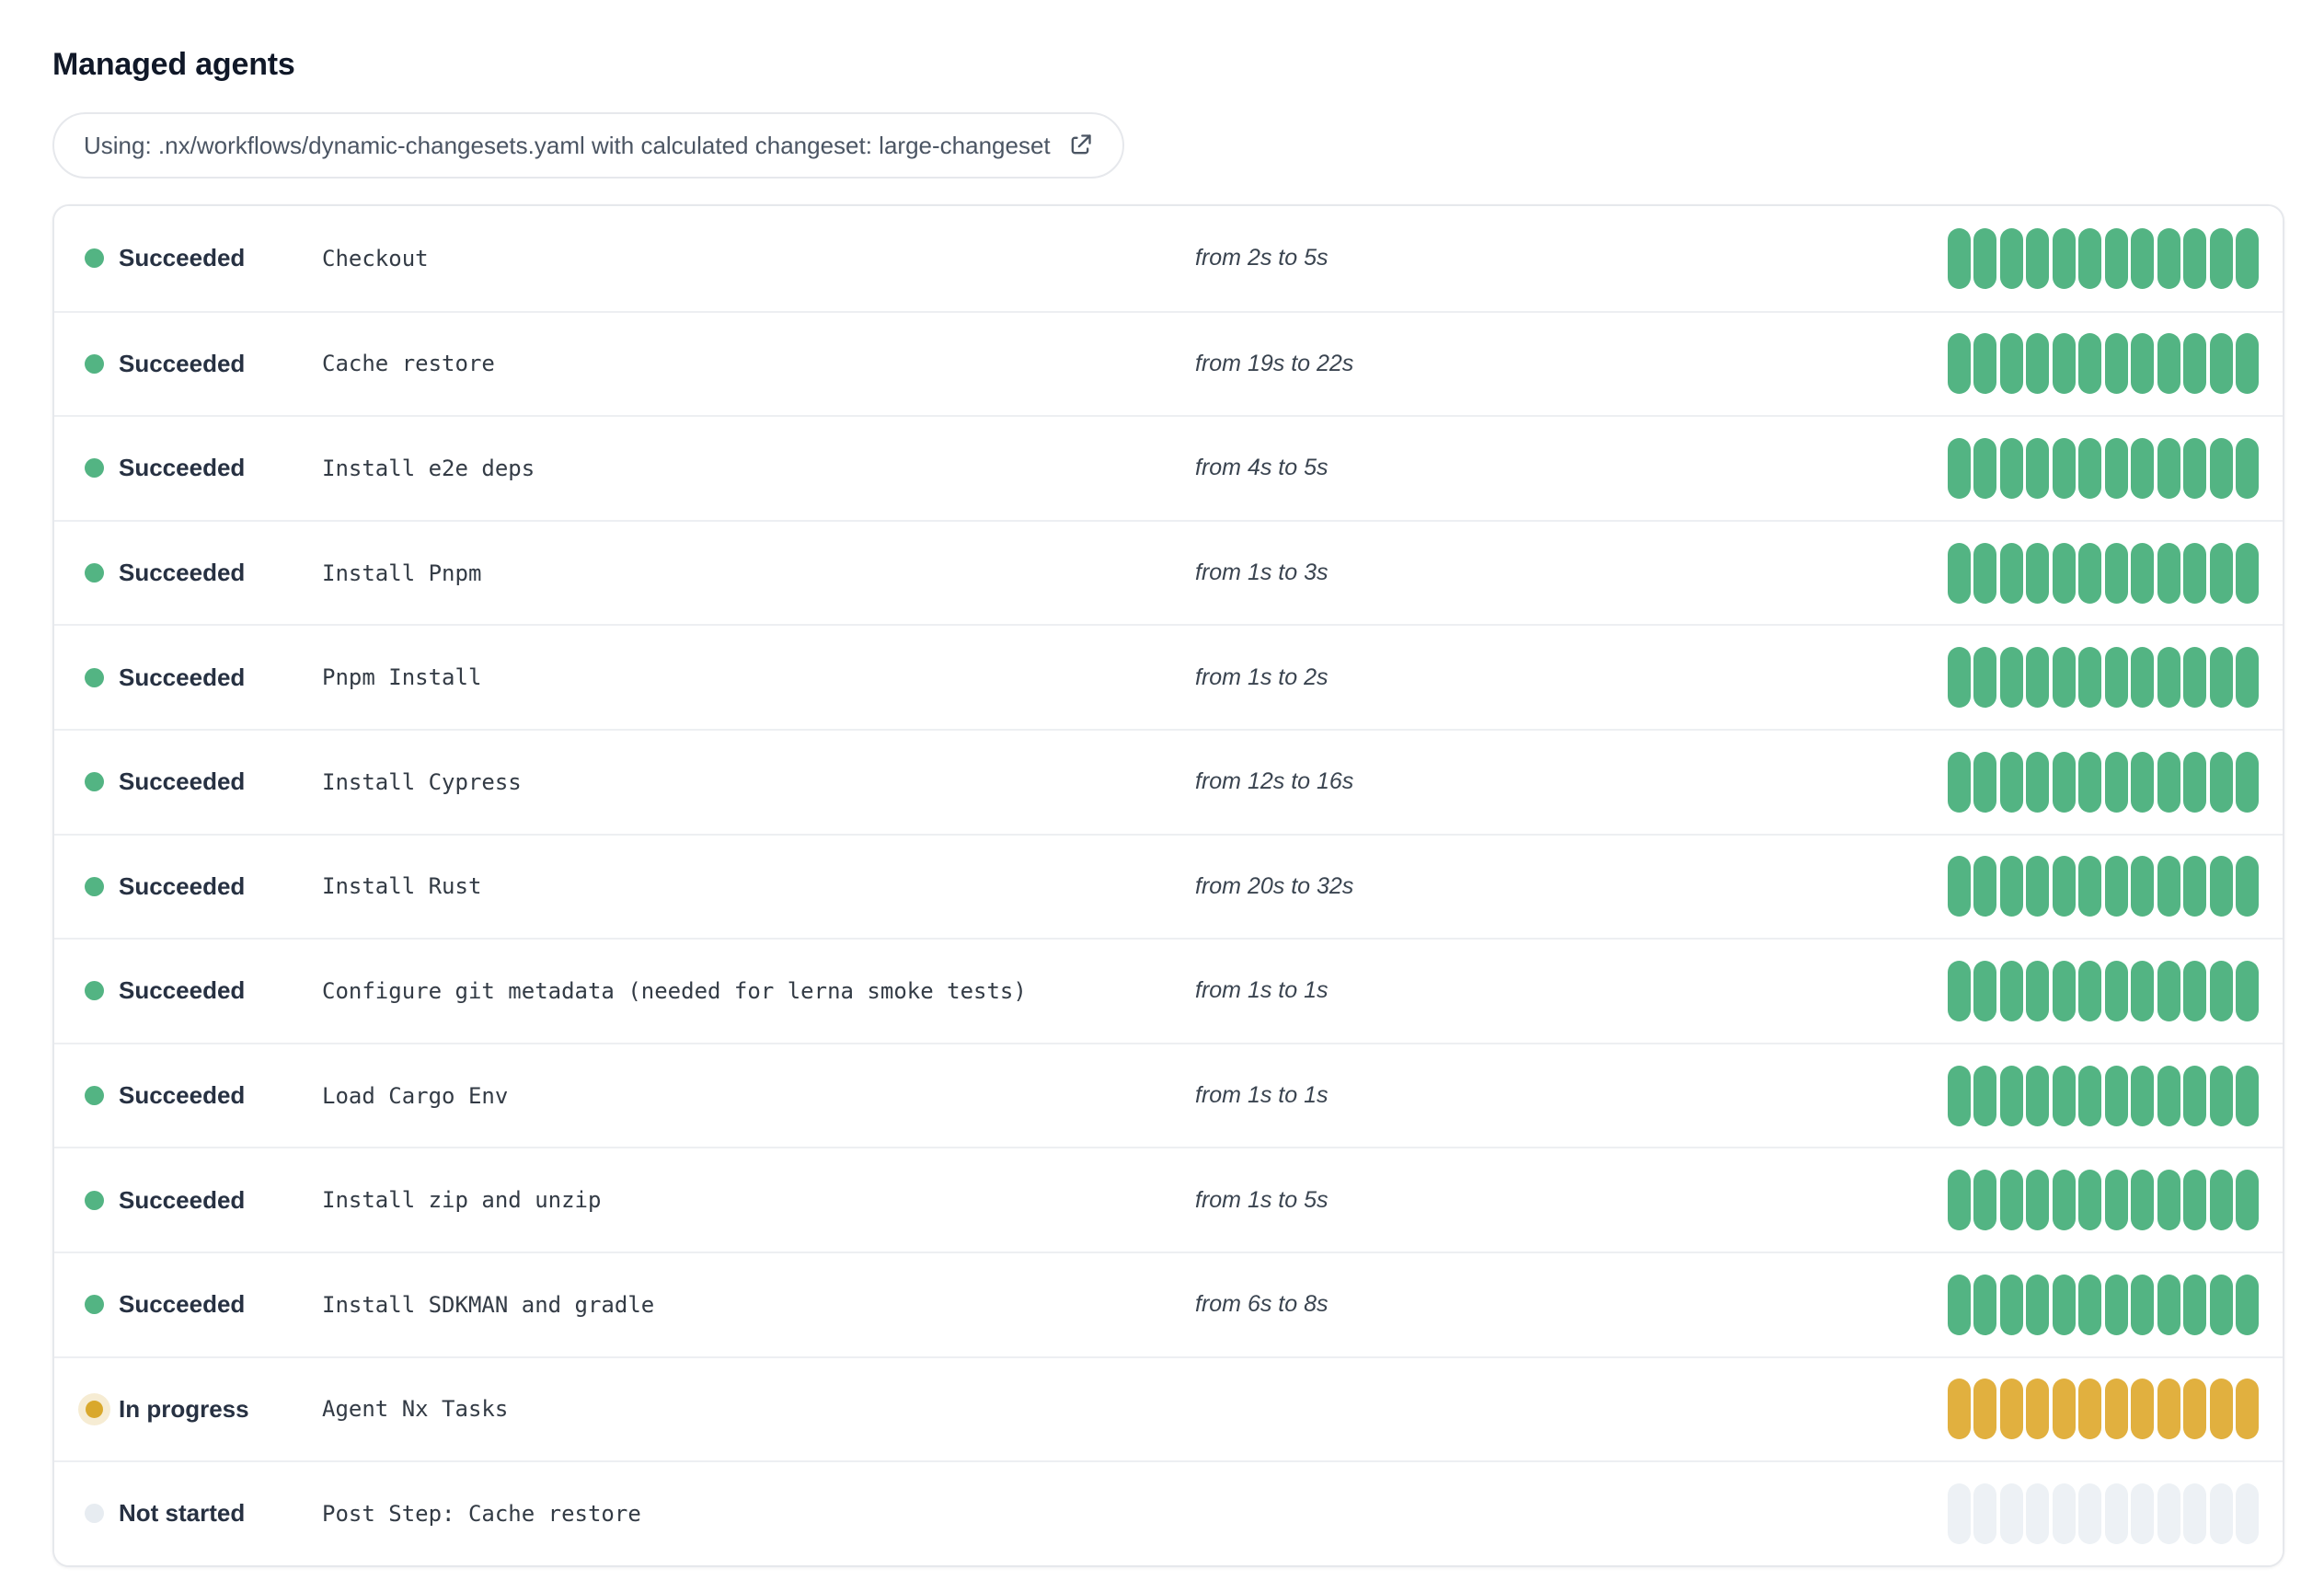 This screenshot has width=2324, height=1592. I want to click on status-label: In progress, so click(184, 1408).